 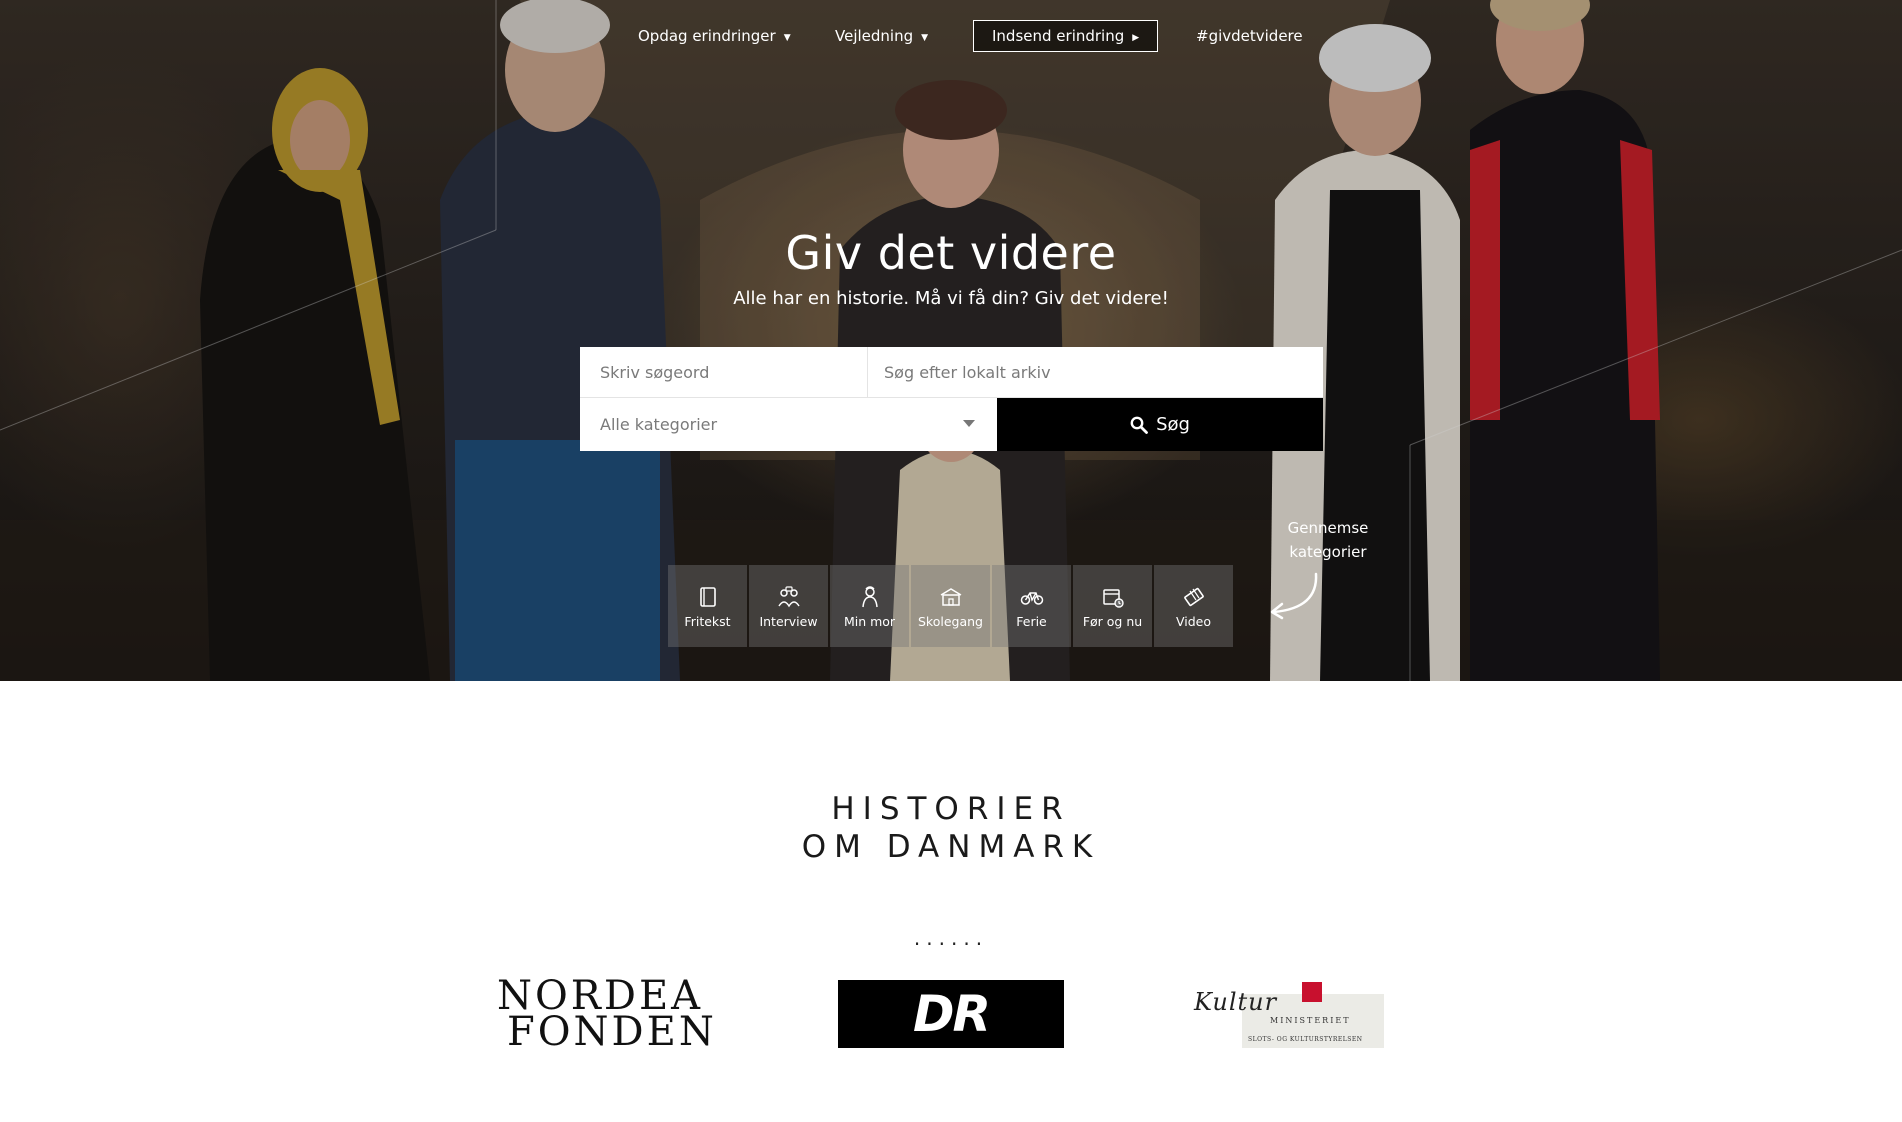 I want to click on nav-discover-memories: Opdag erindringer ▼, so click(x=714, y=36).